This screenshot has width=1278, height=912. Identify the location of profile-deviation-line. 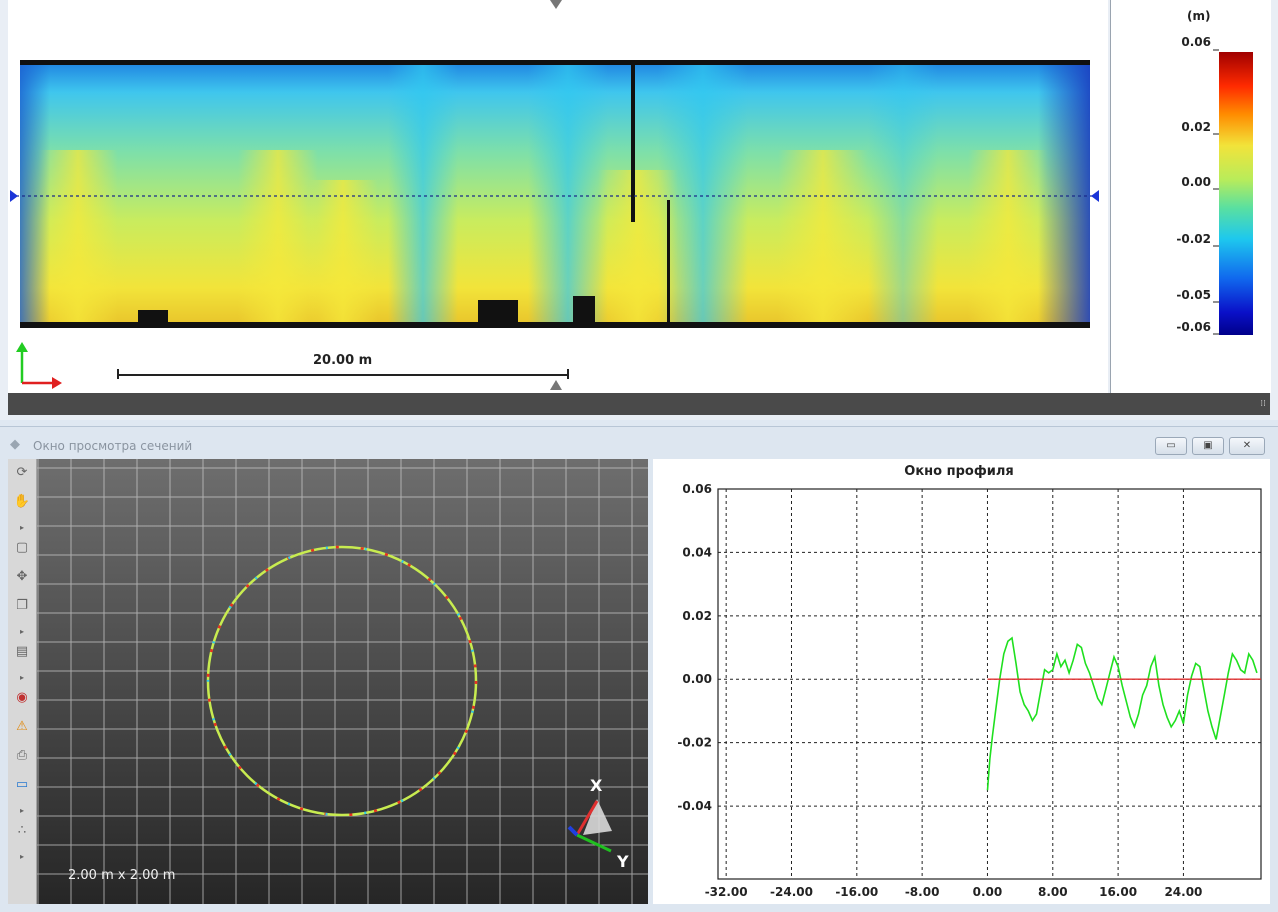
(1122, 713).